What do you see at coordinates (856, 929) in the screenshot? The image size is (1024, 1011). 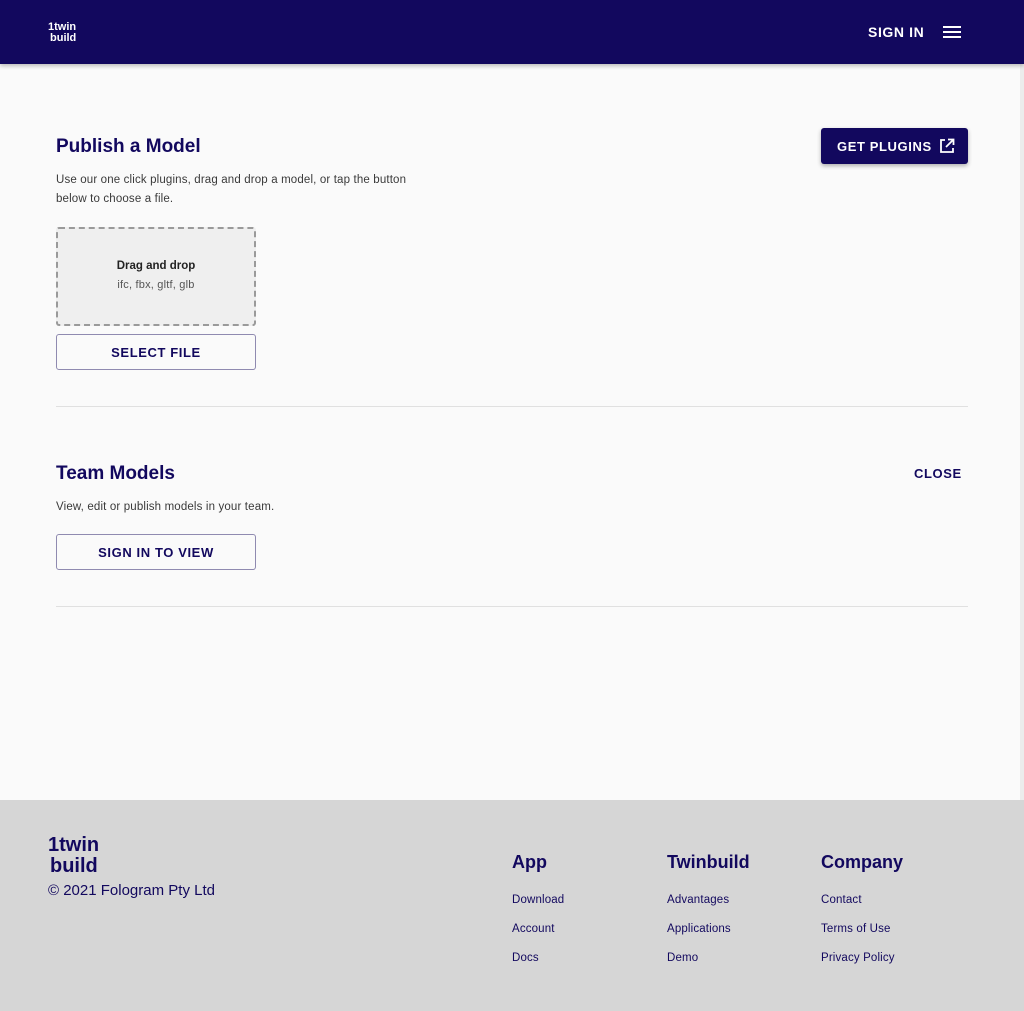 I see `footer-link-terms: Terms of Use` at bounding box center [856, 929].